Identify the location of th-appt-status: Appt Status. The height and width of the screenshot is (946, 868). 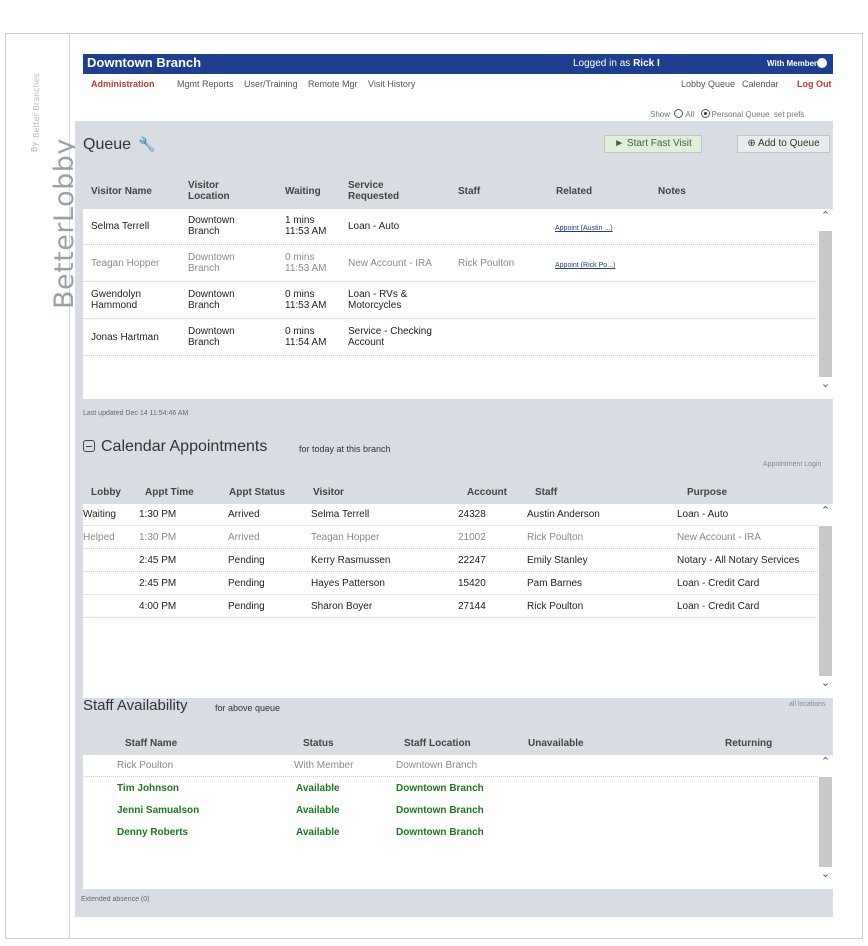
(257, 492).